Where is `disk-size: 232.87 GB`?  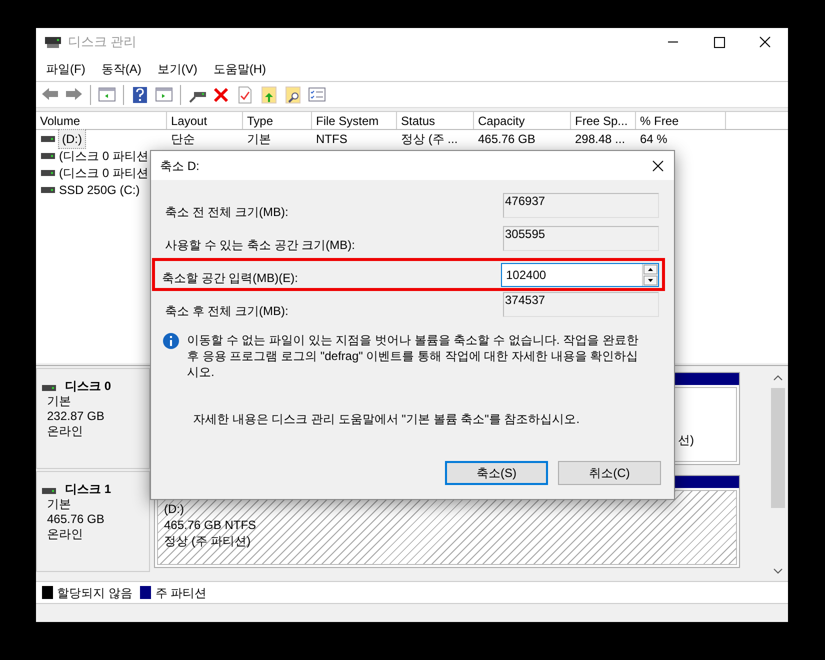
disk-size: 232.87 GB is located at coordinates (76, 416).